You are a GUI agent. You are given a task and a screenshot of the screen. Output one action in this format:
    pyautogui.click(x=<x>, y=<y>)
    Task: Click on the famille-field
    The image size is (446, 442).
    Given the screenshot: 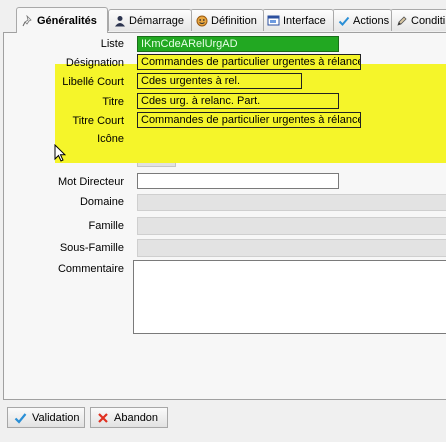 What is the action you would take?
    pyautogui.click(x=291, y=226)
    